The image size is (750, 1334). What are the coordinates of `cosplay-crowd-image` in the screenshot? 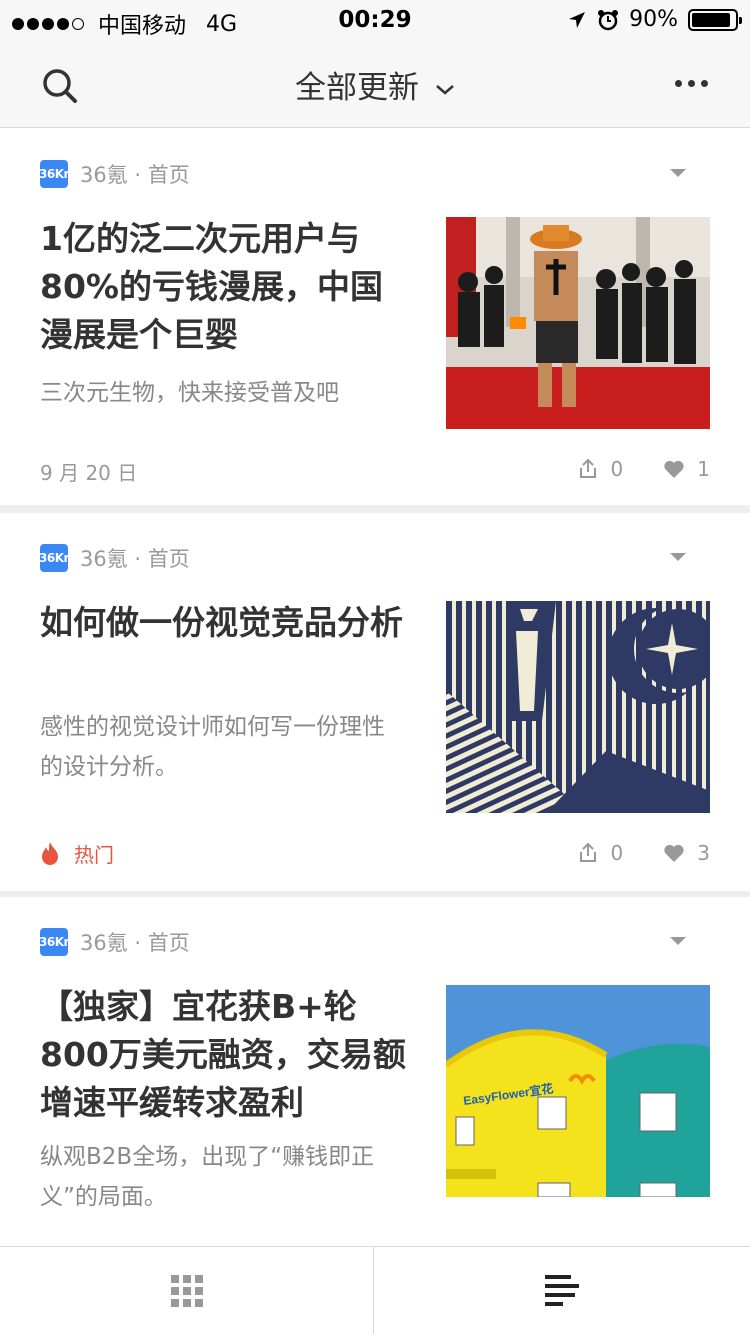 It's located at (578, 323).